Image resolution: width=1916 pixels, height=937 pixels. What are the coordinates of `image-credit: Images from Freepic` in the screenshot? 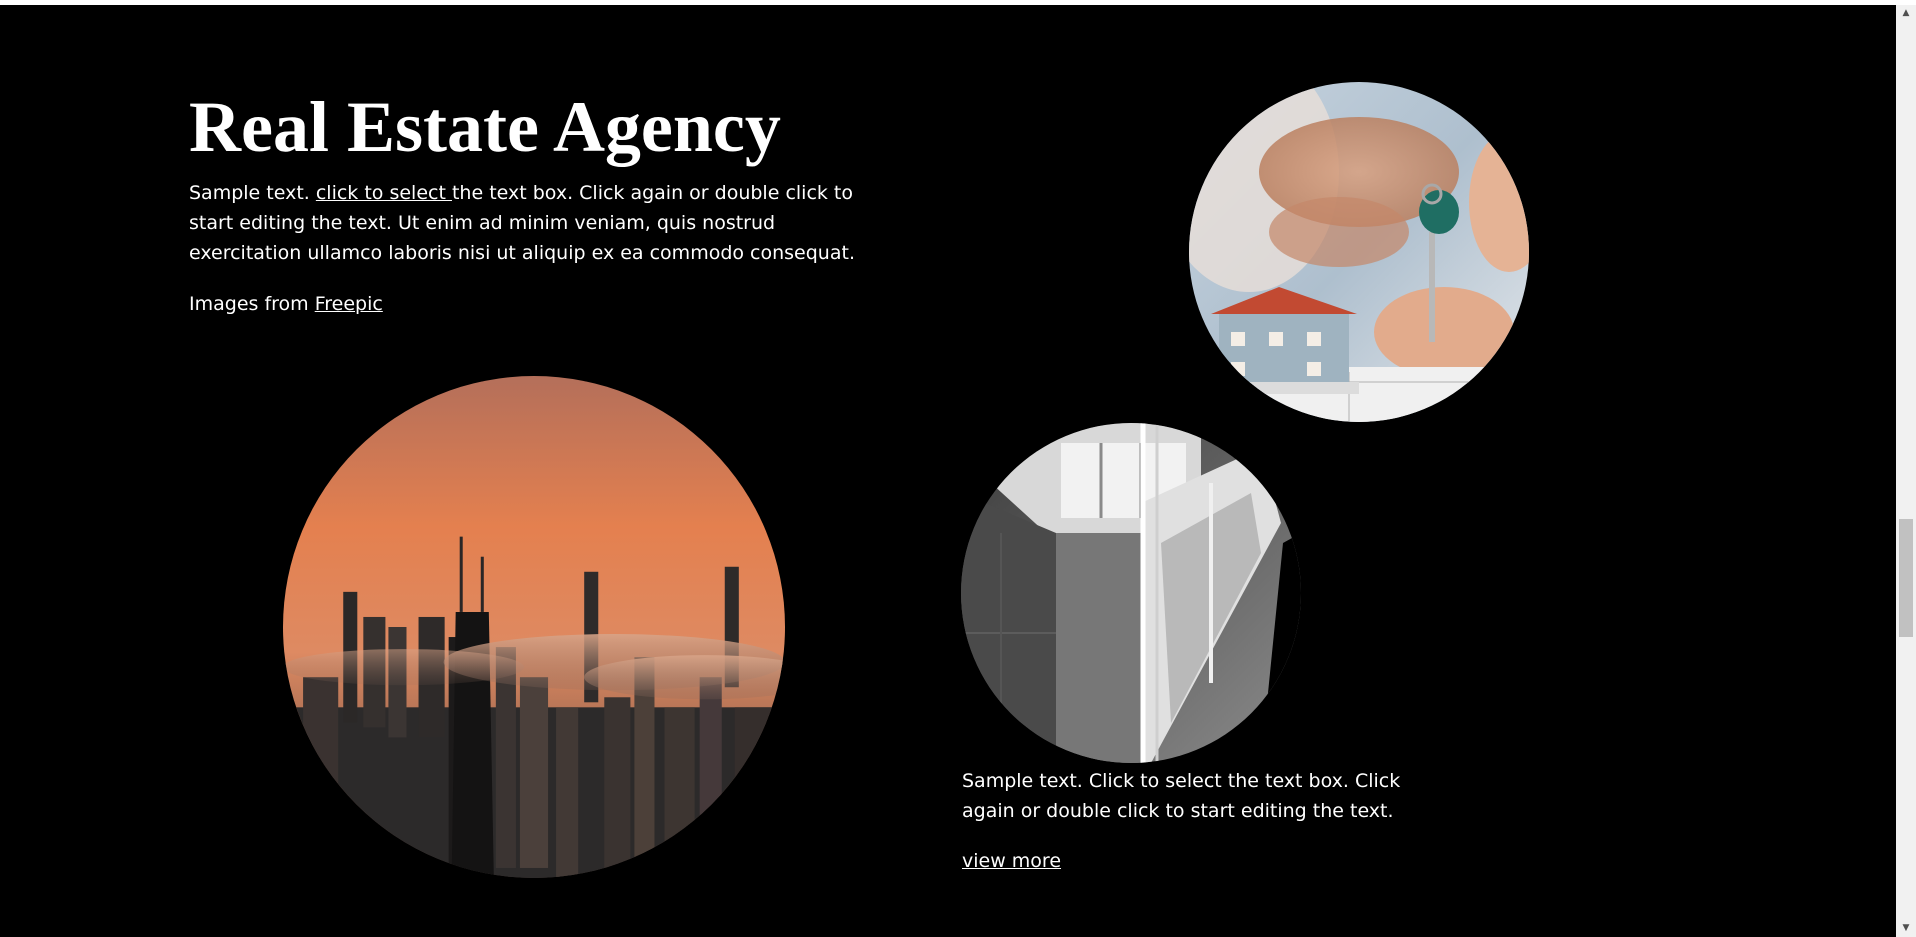 It's located at (286, 304).